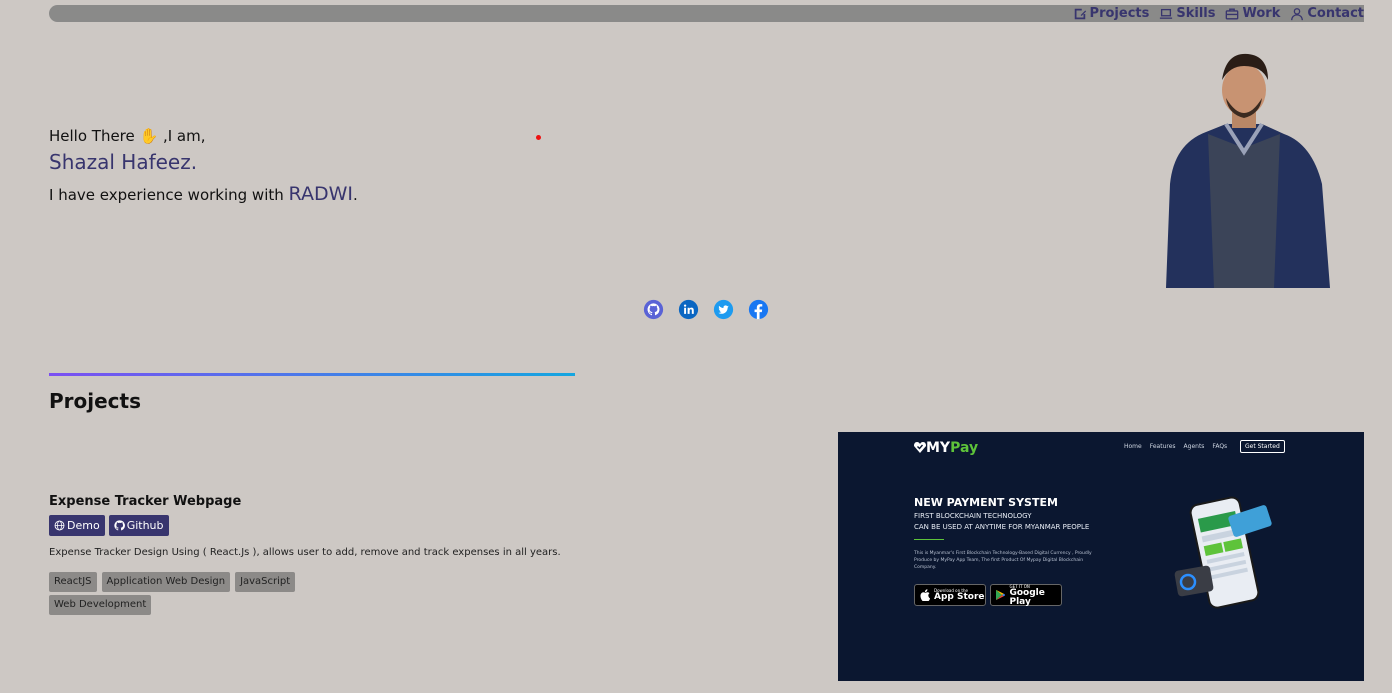 This screenshot has width=1392, height=693. What do you see at coordinates (1162, 446) in the screenshot?
I see `preview-nav-item: Features` at bounding box center [1162, 446].